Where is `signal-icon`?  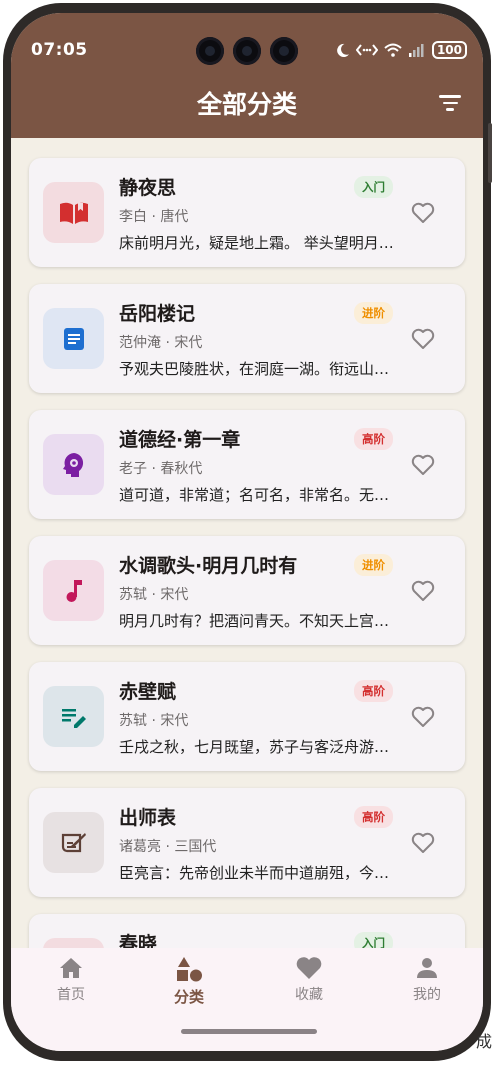
signal-icon is located at coordinates (416, 50).